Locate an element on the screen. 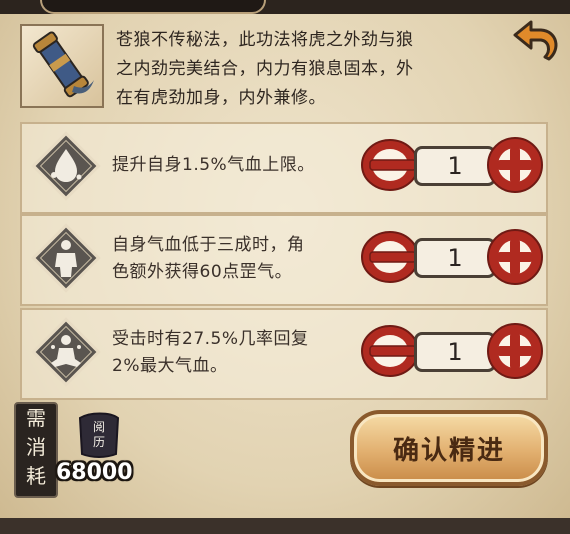 The width and height of the screenshot is (570, 534). option-line: 色额外获得60点罡气。 is located at coordinates (202, 272).